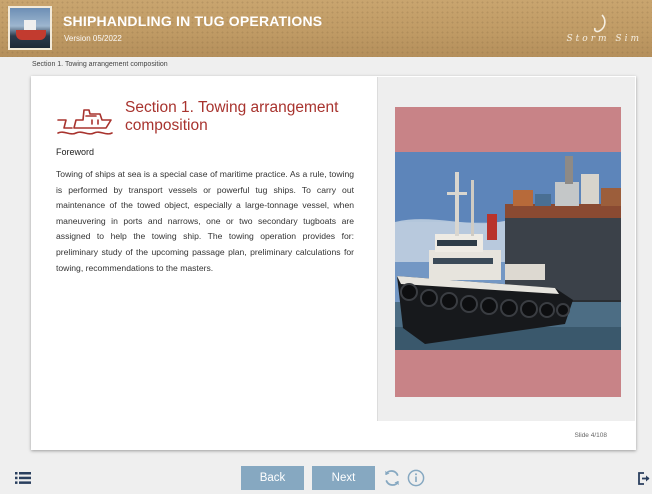 Image resolution: width=652 pixels, height=494 pixels. What do you see at coordinates (272, 478) in the screenshot?
I see `back-button: Back` at bounding box center [272, 478].